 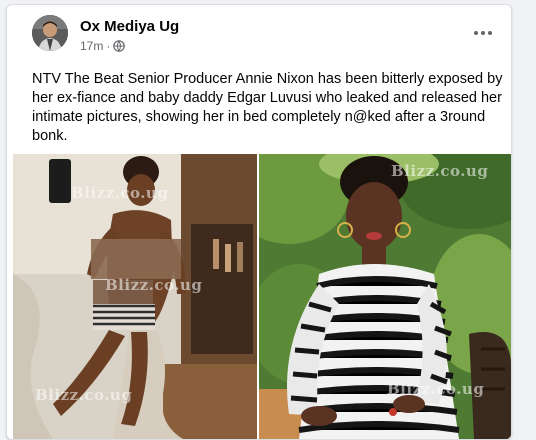 I want to click on post-header: Ox Mediya Ug 17m ·, so click(x=259, y=33).